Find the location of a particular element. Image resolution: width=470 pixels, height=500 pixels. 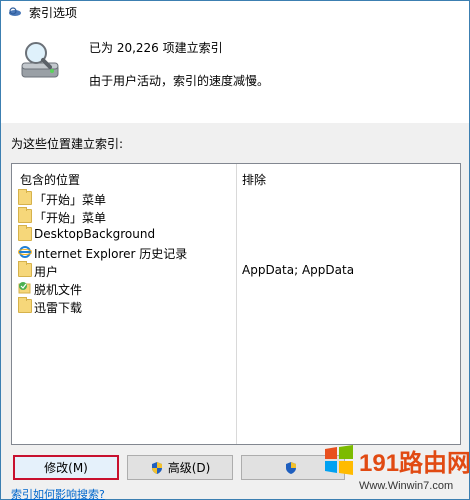

location-name: 脱机文件 is located at coordinates (58, 290).